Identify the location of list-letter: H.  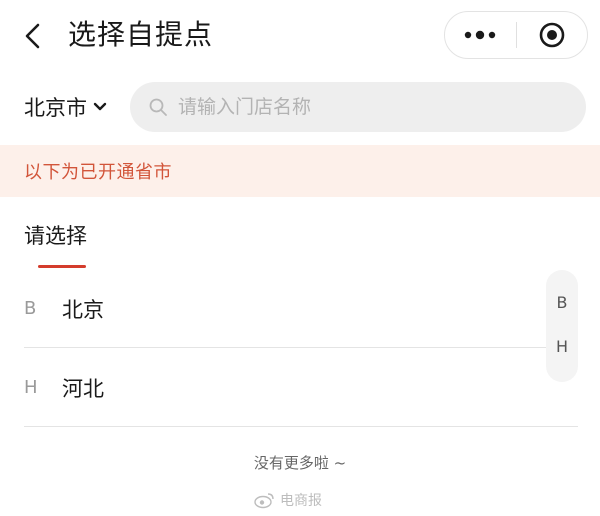
(31, 387).